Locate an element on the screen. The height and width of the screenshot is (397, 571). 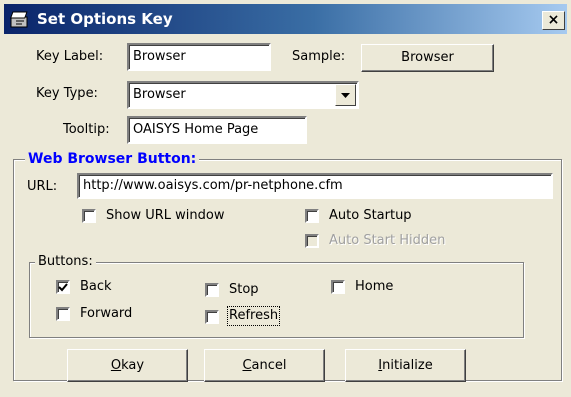
sample-button: Browser is located at coordinates (427, 58).